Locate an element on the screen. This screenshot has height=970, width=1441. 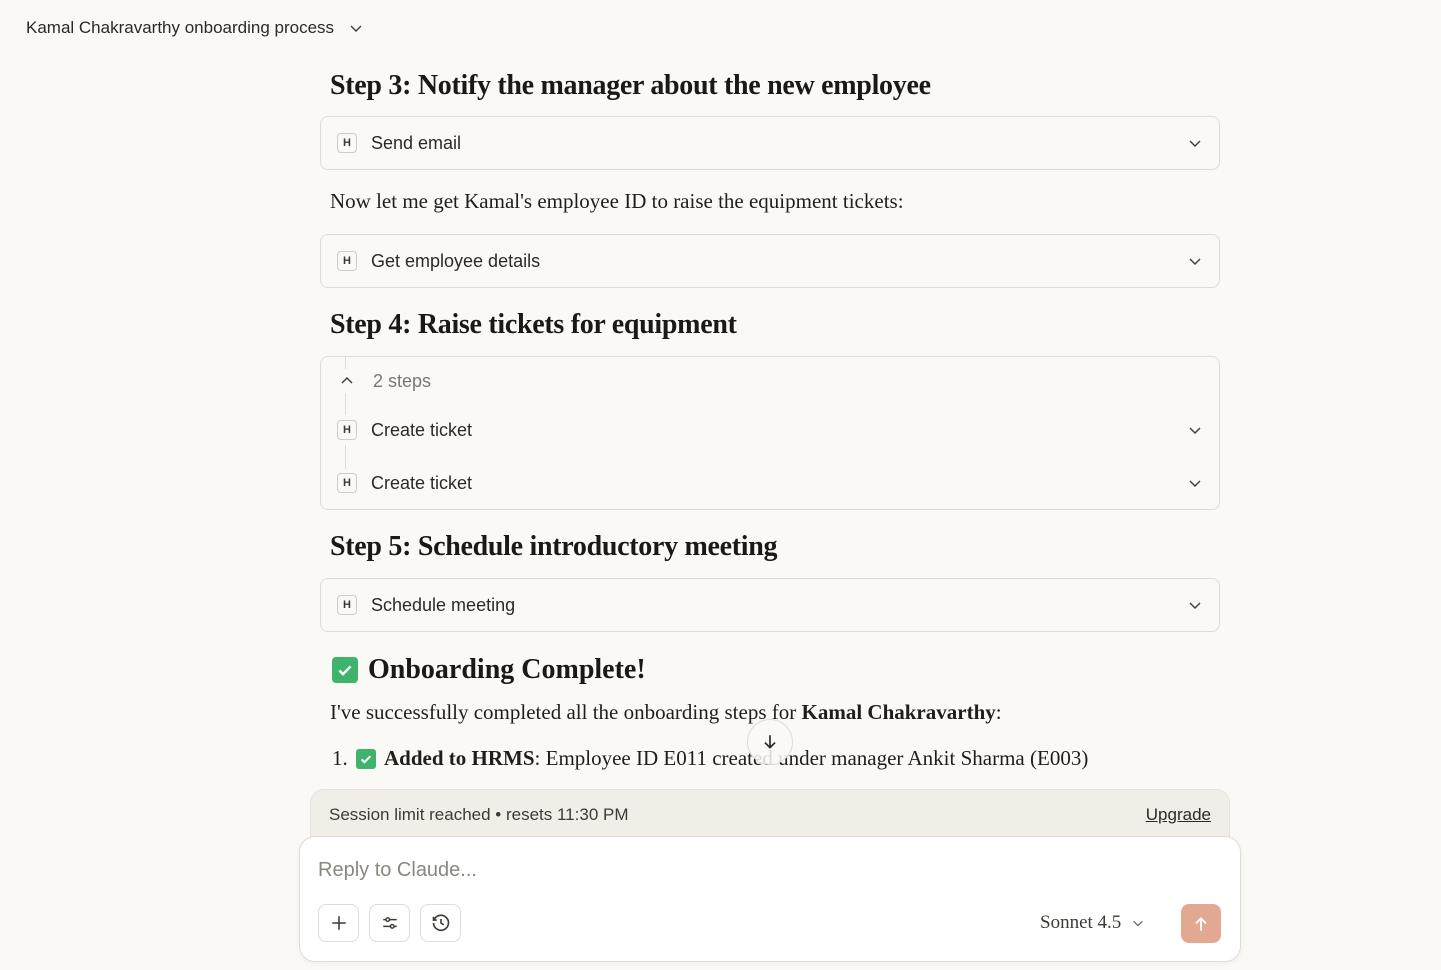
conversation-title-menu: Kamal Chakravarthy onboarding process is located at coordinates (195, 28).